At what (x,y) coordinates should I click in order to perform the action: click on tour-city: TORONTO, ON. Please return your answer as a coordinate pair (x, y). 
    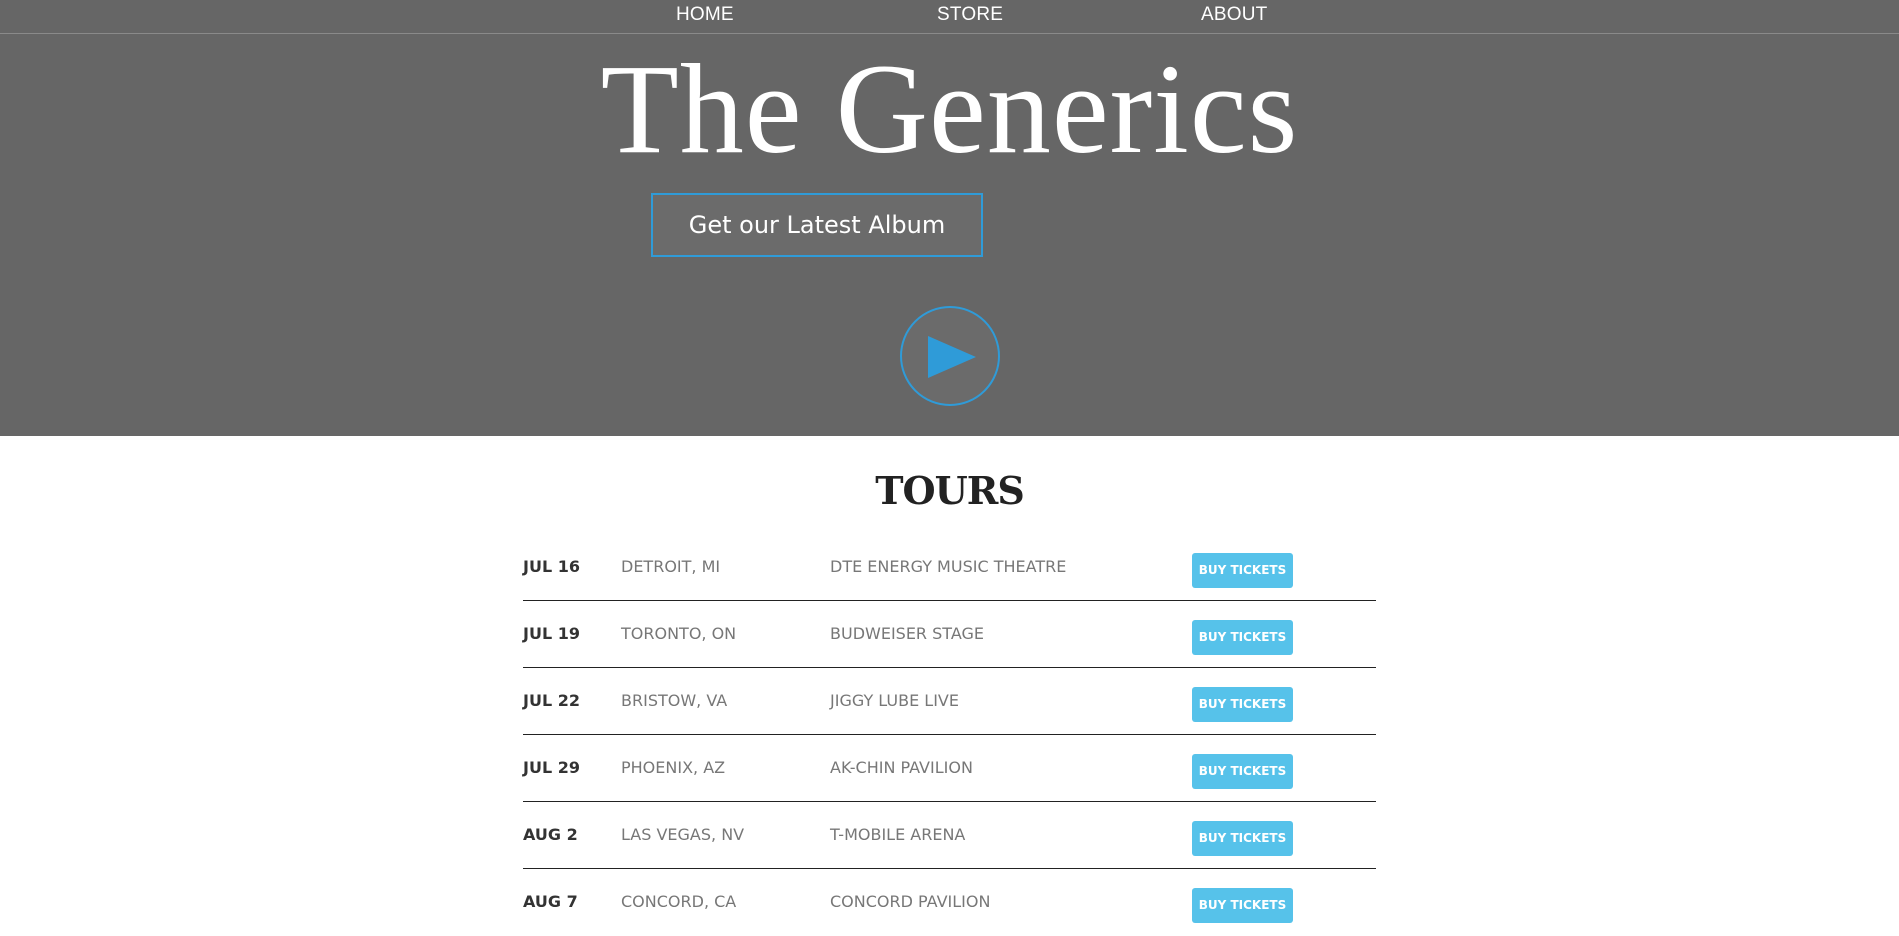
    Looking at the image, I should click on (679, 633).